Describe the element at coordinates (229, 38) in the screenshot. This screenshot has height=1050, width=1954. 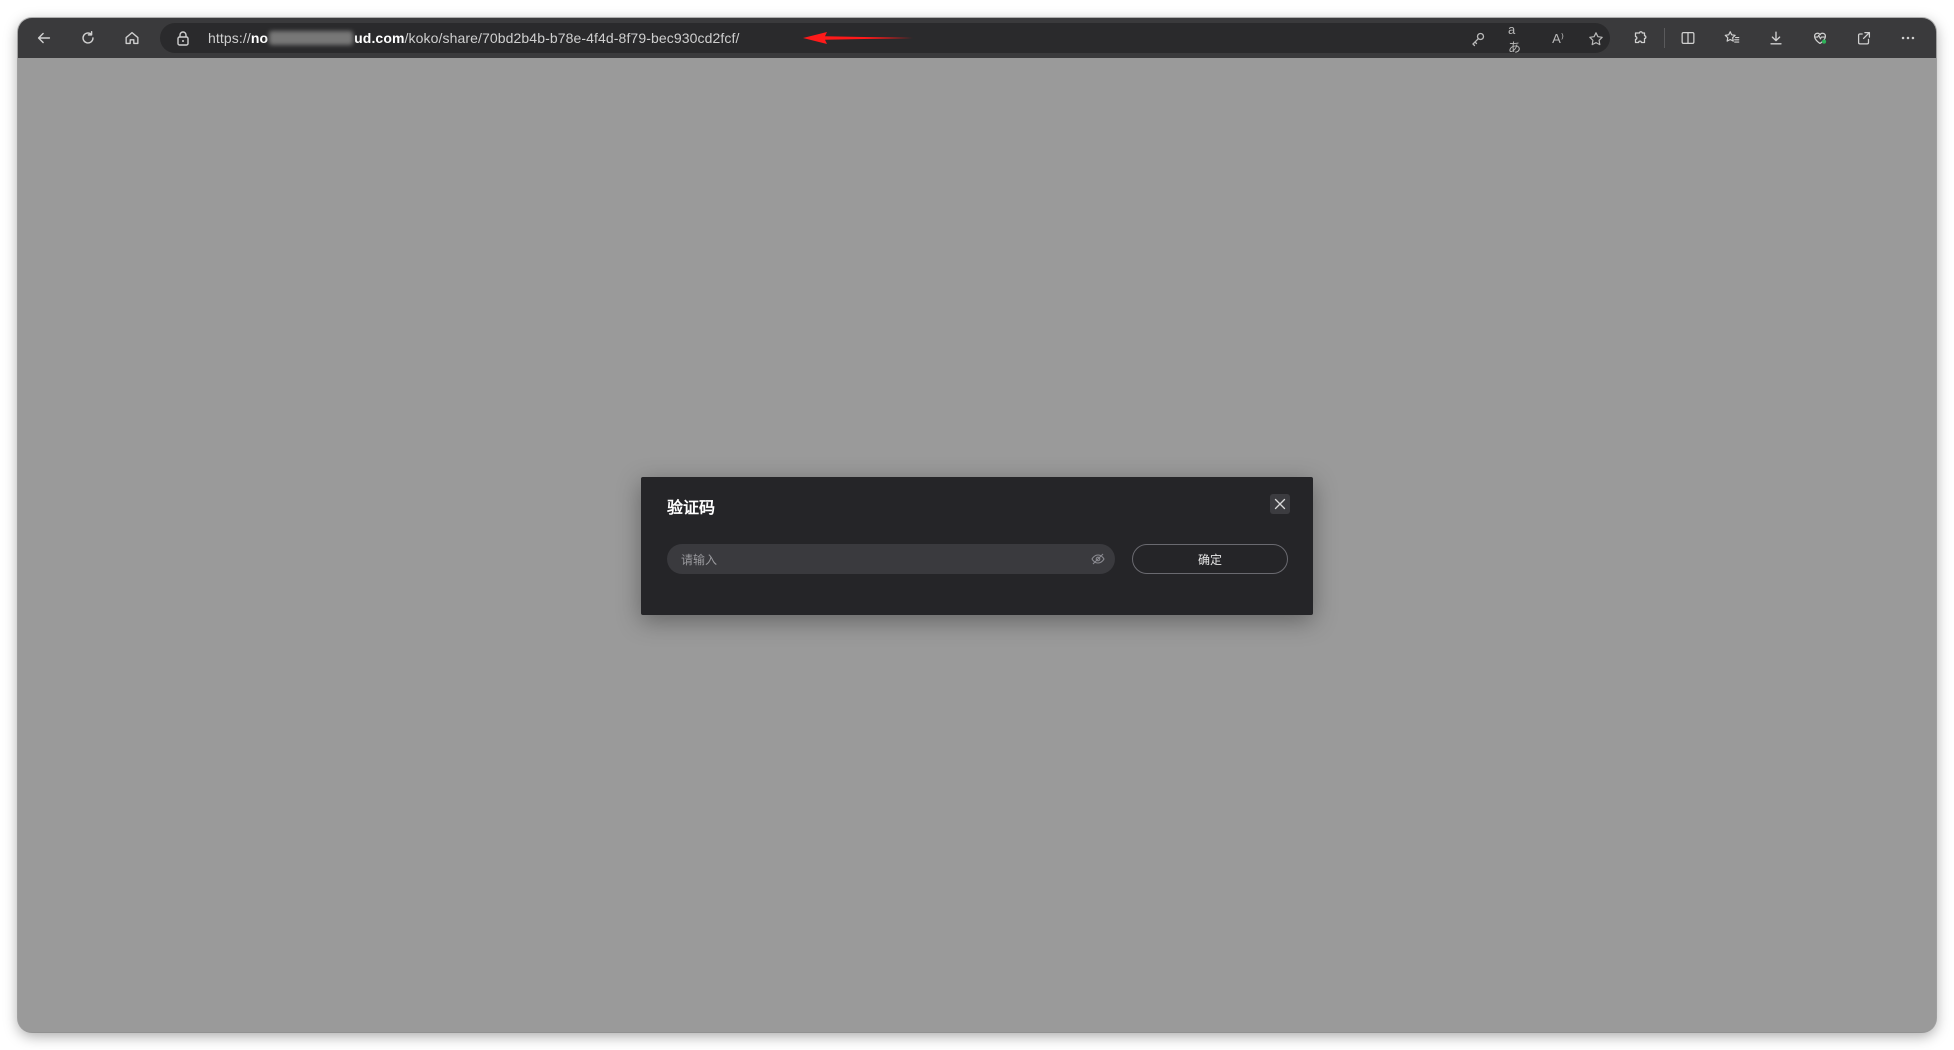
I see `url-scheme: https://` at that location.